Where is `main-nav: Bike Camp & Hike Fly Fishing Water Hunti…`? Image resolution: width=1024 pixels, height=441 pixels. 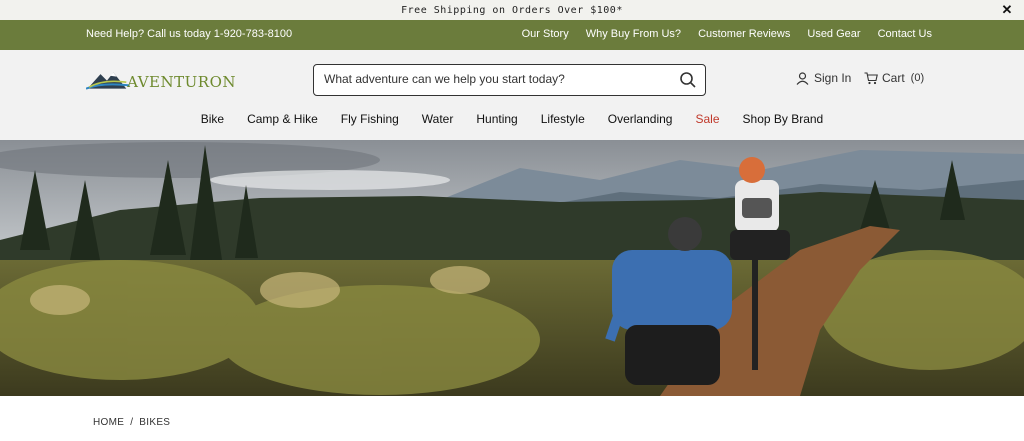 main-nav: Bike Camp & Hike Fly Fishing Water Hunti… is located at coordinates (512, 119).